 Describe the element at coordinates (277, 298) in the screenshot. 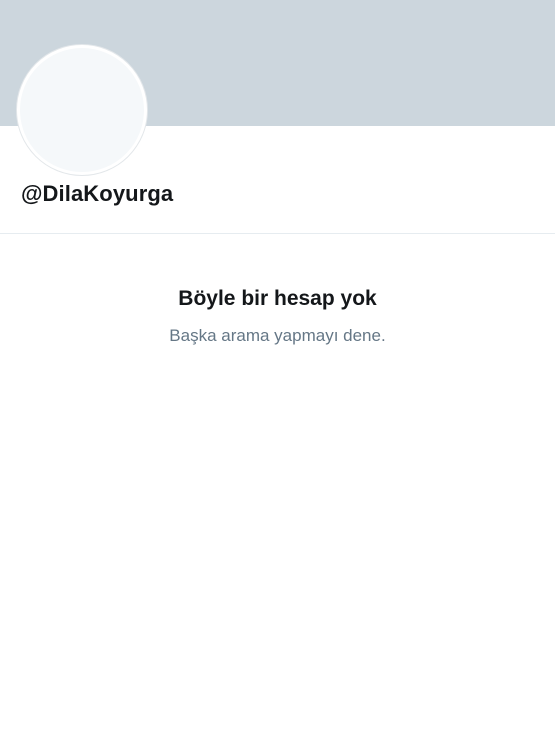

I see `empty-state-title: Böyle bir hesap yok` at that location.